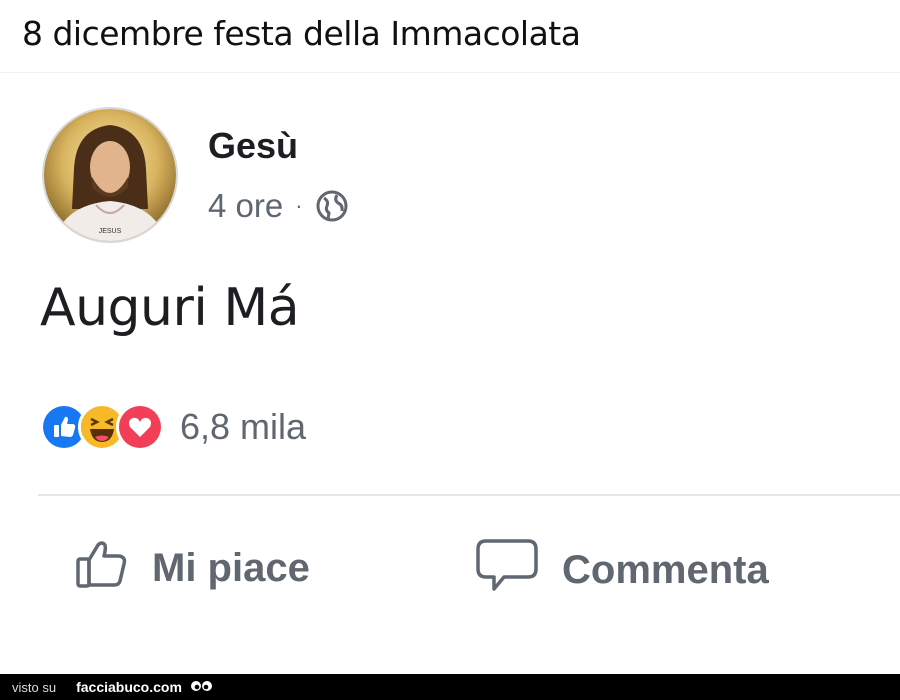 The image size is (900, 700). I want to click on post-caption: 8 dicembre festa della Immacolata, so click(301, 33).